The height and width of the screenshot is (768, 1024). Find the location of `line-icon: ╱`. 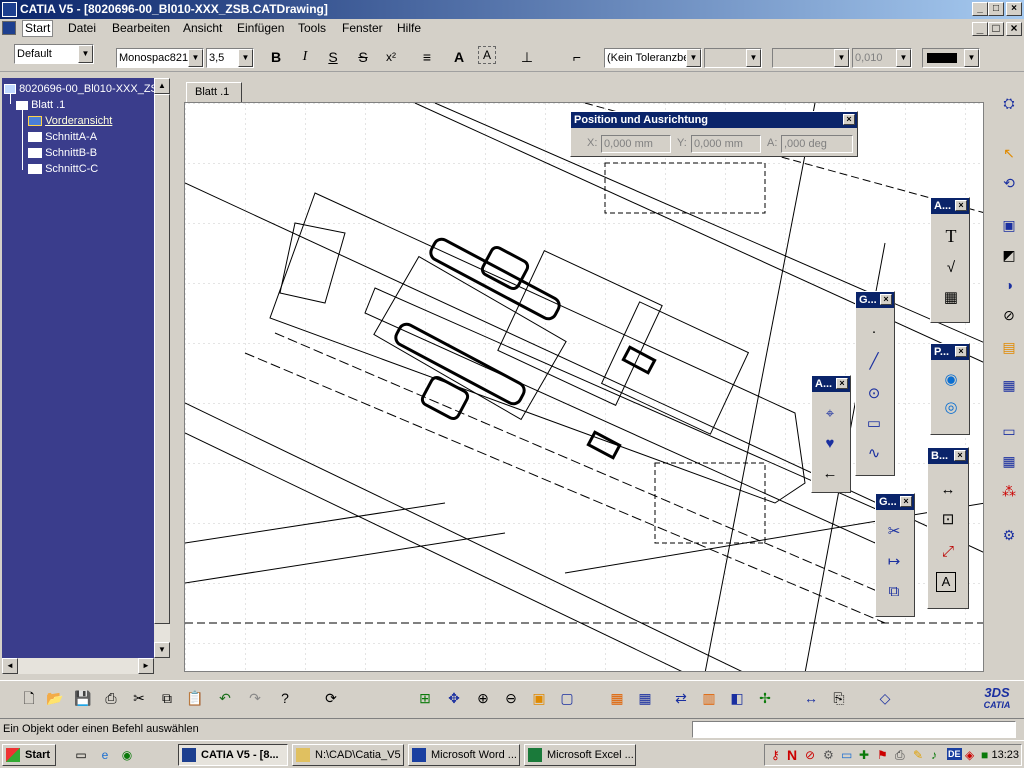

line-icon: ╱ is located at coordinates (874, 362).